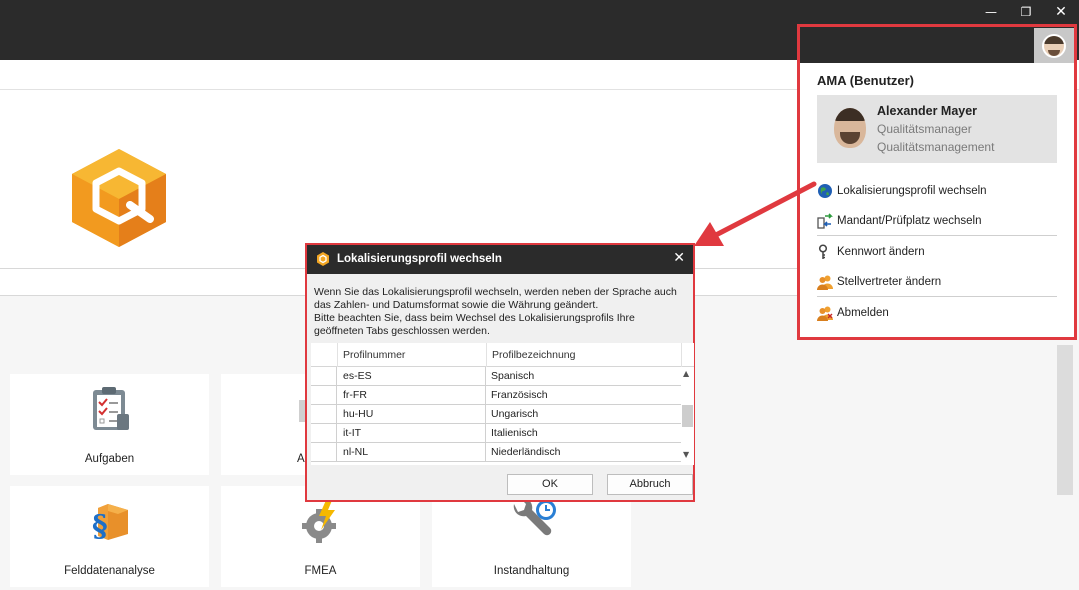  I want to click on switch-arrows-icon, so click(825, 221).